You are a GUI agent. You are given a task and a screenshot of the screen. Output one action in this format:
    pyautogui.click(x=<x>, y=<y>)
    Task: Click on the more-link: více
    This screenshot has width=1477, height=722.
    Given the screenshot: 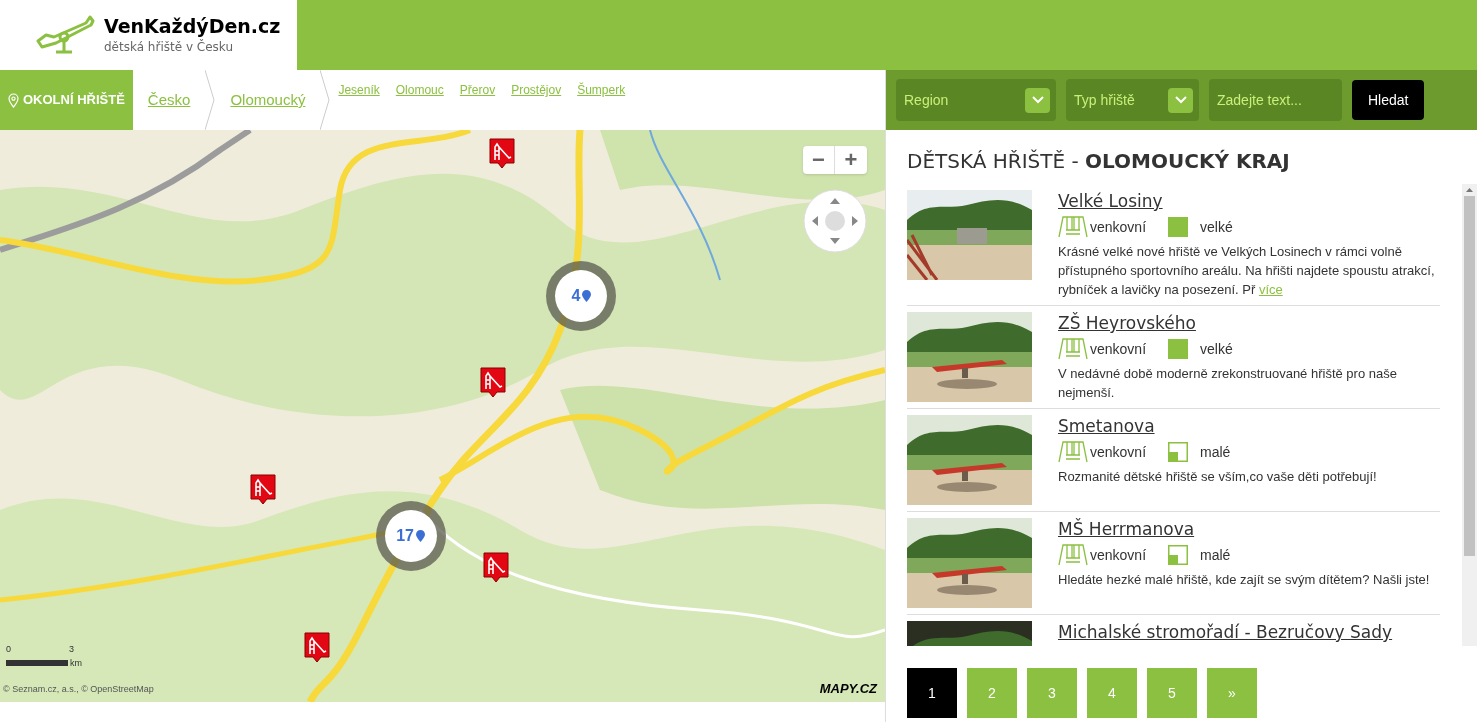 What is the action you would take?
    pyautogui.click(x=1270, y=289)
    